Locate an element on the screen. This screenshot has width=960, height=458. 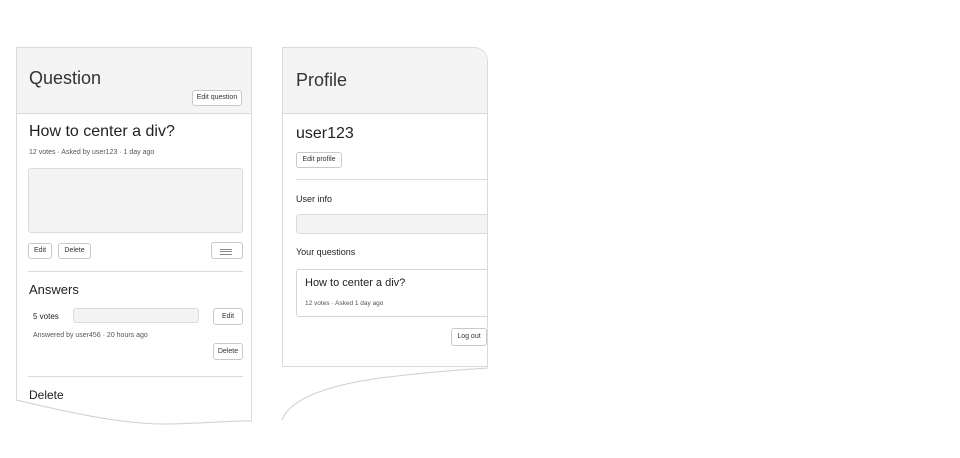
profile-panel-header: Profile is located at coordinates (385, 81).